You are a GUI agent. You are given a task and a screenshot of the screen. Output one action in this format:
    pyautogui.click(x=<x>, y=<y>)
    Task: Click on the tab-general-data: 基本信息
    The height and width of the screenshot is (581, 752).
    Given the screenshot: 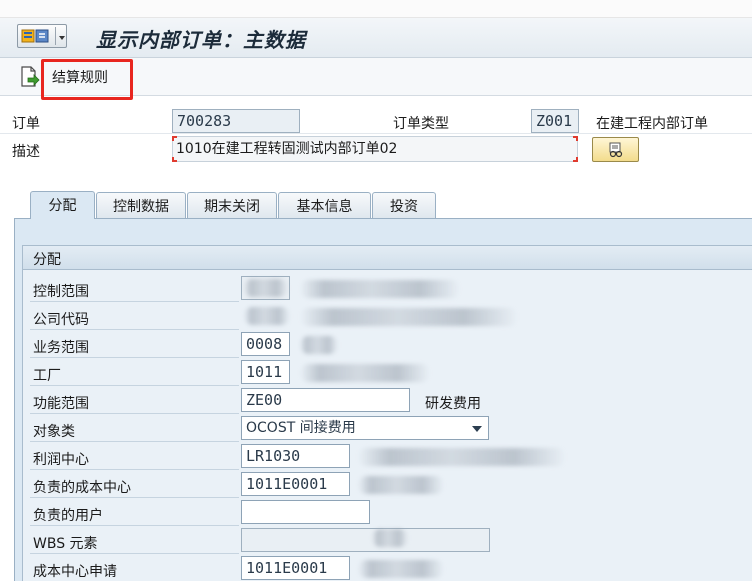 What is the action you would take?
    pyautogui.click(x=324, y=205)
    